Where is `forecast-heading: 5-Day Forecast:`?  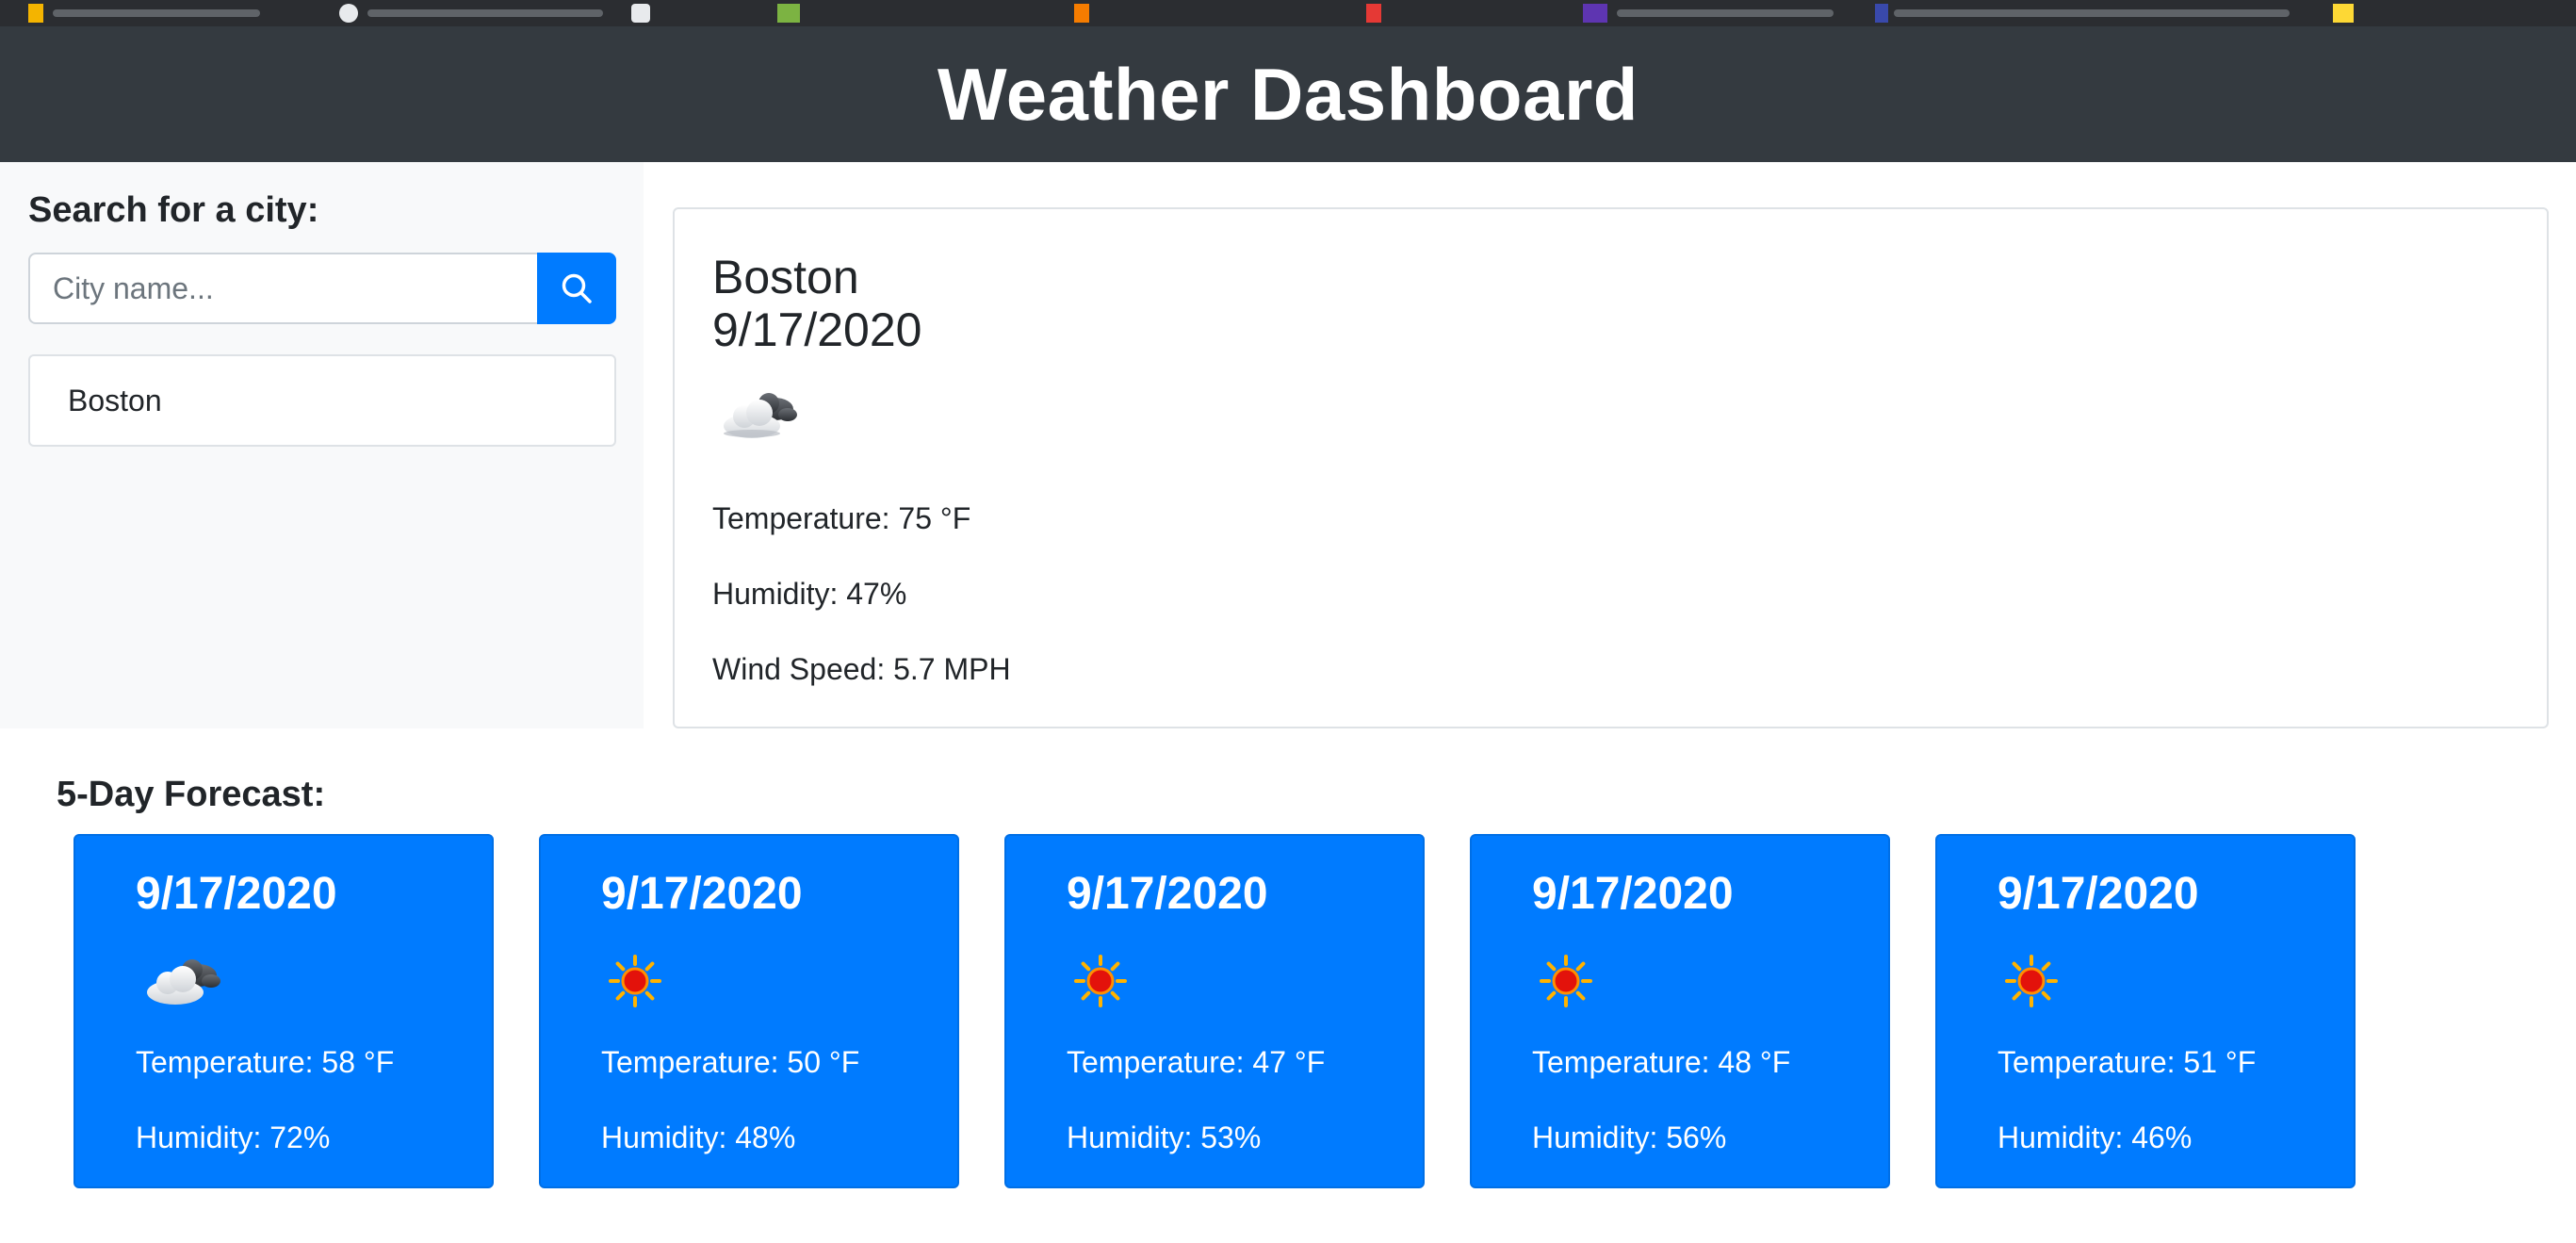 forecast-heading: 5-Day Forecast: is located at coordinates (191, 794).